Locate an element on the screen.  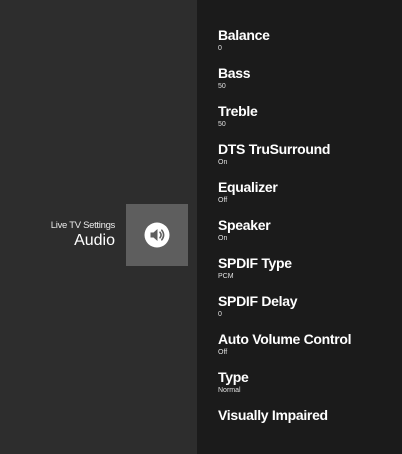
setting-label: Type is located at coordinates (233, 377).